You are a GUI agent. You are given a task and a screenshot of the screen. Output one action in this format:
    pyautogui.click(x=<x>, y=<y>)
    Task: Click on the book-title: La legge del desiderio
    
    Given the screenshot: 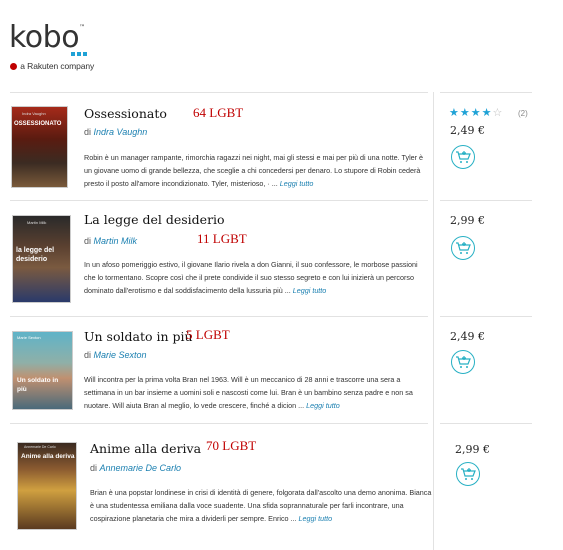 What is the action you would take?
    pyautogui.click(x=154, y=219)
    